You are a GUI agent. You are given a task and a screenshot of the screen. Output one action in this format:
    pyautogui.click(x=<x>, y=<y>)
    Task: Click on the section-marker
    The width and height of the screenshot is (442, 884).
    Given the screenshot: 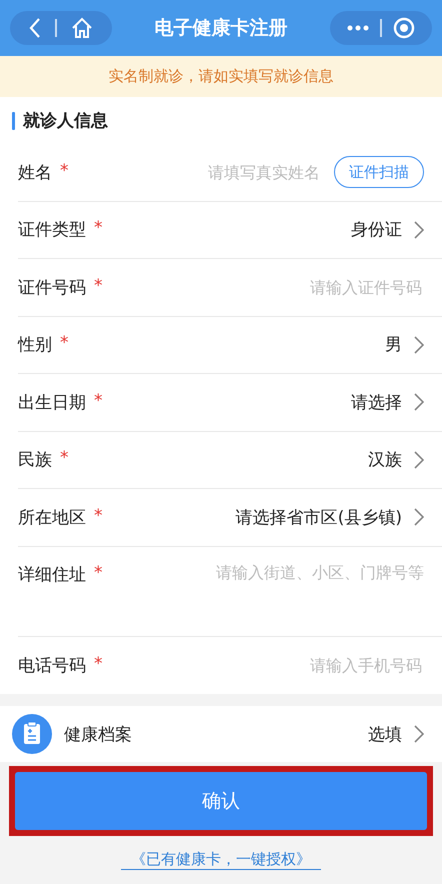 What is the action you would take?
    pyautogui.click(x=13, y=121)
    